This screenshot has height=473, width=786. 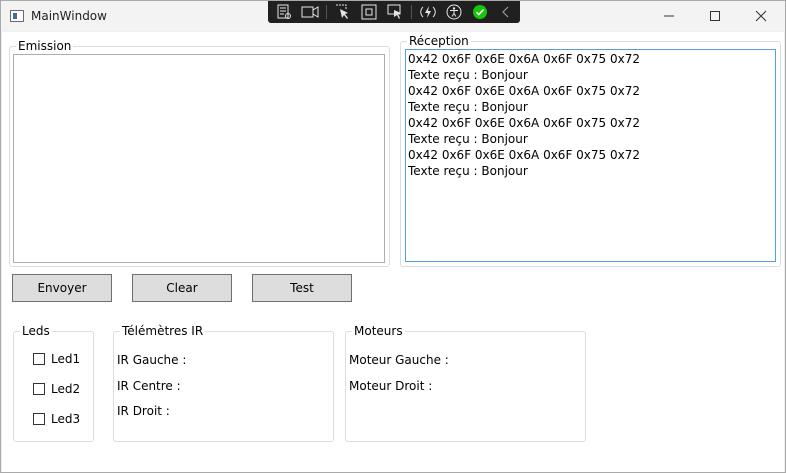 What do you see at coordinates (284, 12) in the screenshot?
I see `live-visual-tree-icon` at bounding box center [284, 12].